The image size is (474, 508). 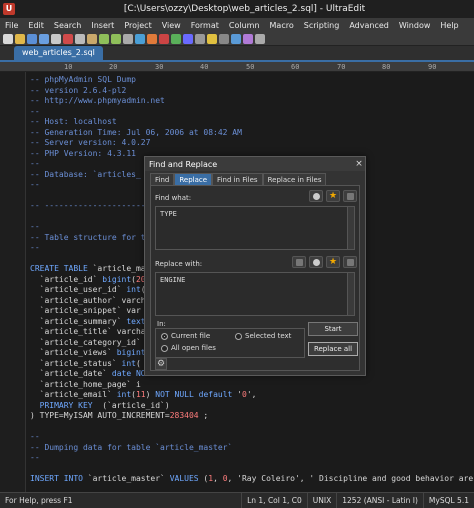 What do you see at coordinates (350, 228) in the screenshot?
I see `find-scrollbar` at bounding box center [350, 228].